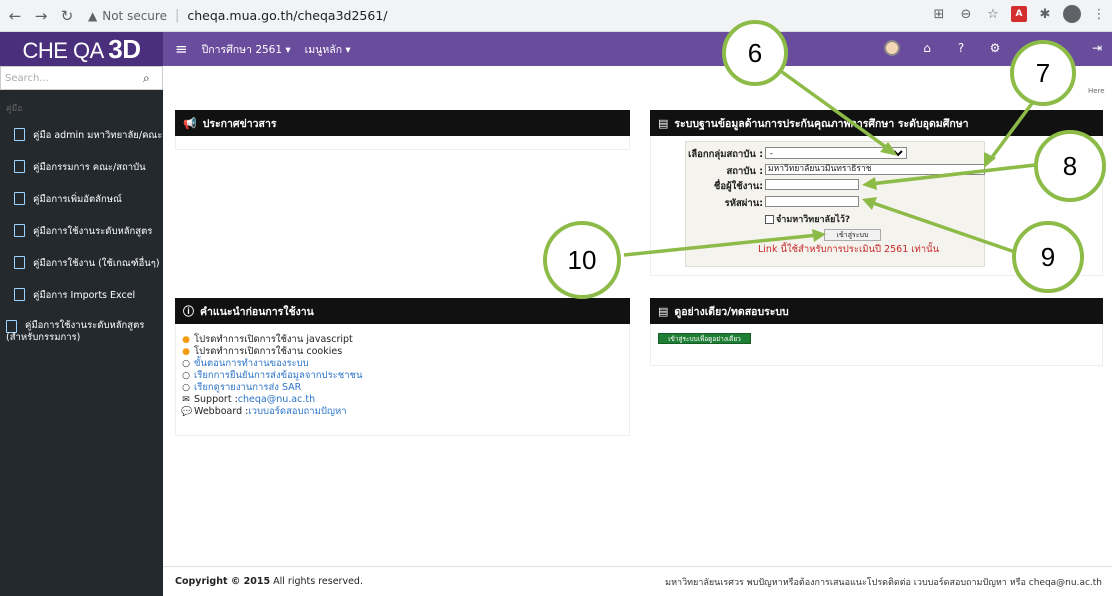 The height and width of the screenshot is (596, 1112). I want to click on callout-7: 7, so click(1043, 73).